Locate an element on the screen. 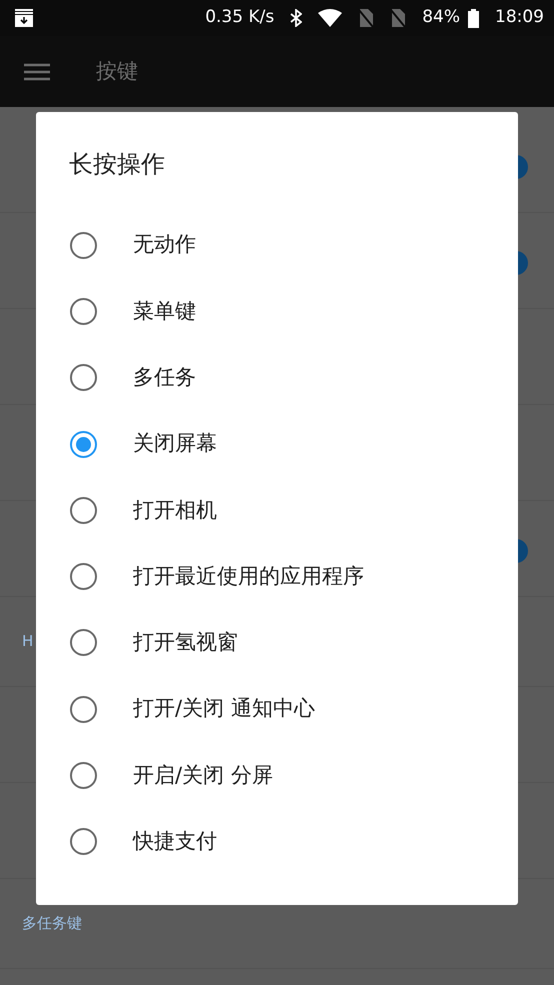  network-speed: 0.35 K/s is located at coordinates (239, 18).